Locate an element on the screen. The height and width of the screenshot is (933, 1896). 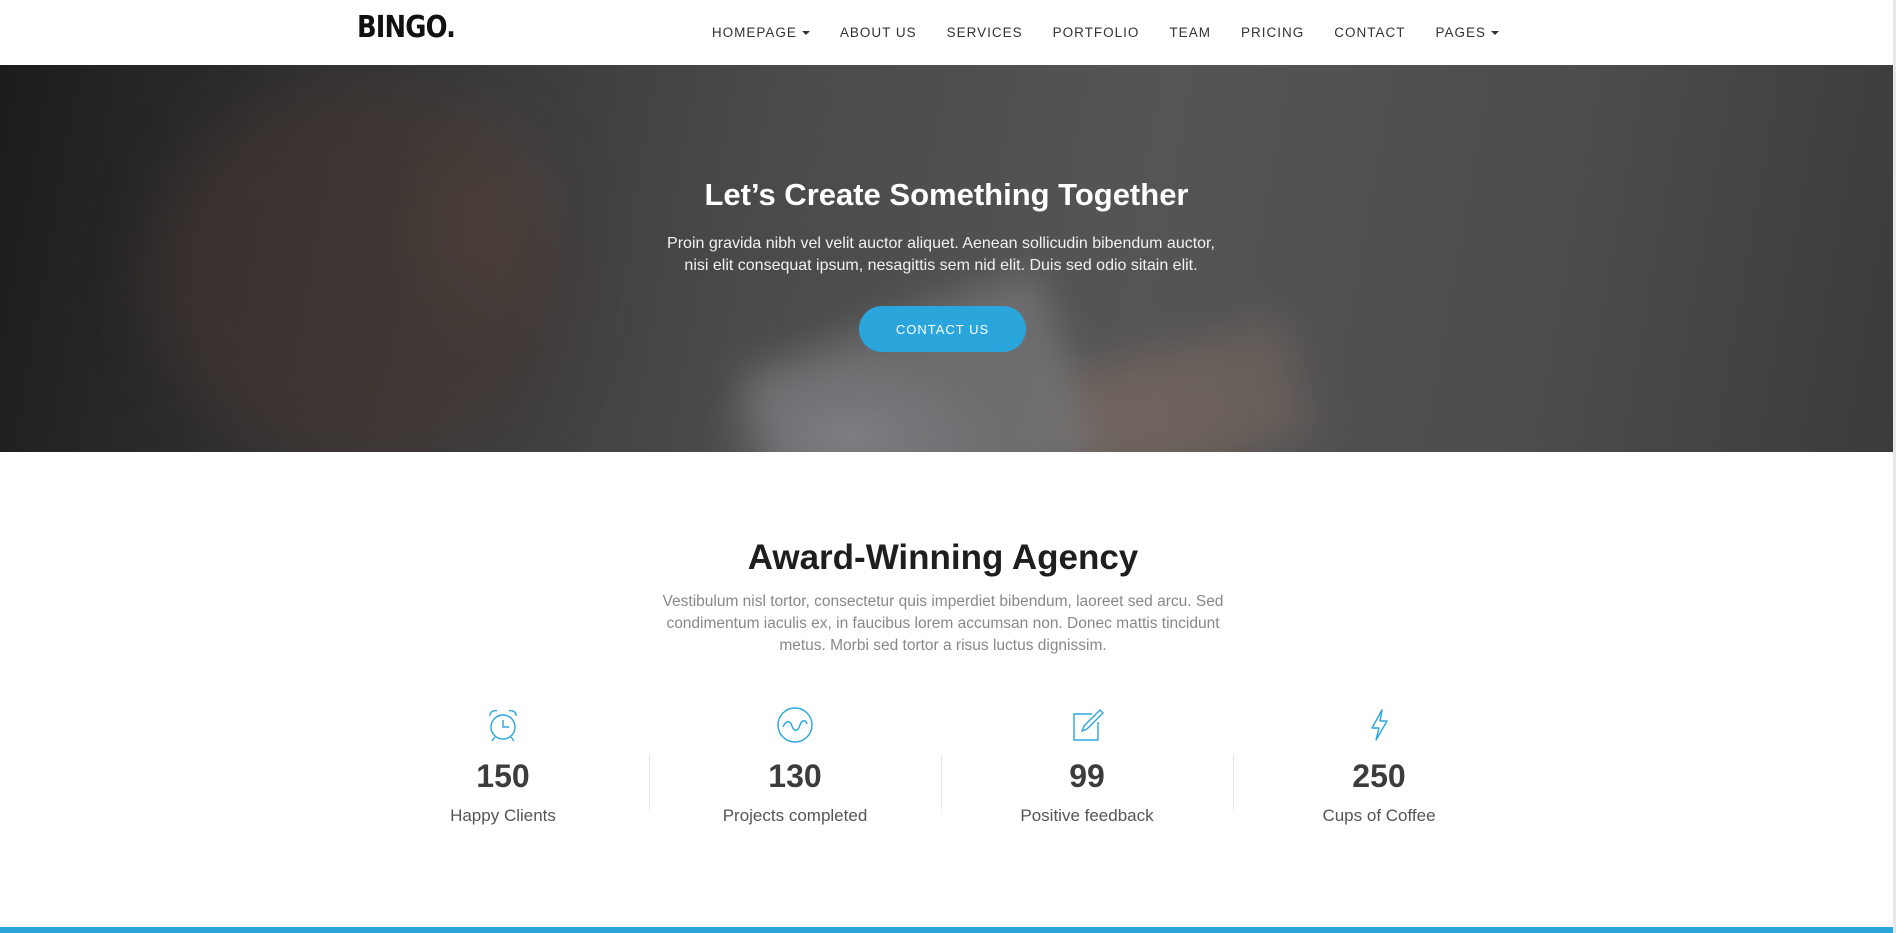
nav-item-portfolio: PORTFOLIO is located at coordinates (1096, 32).